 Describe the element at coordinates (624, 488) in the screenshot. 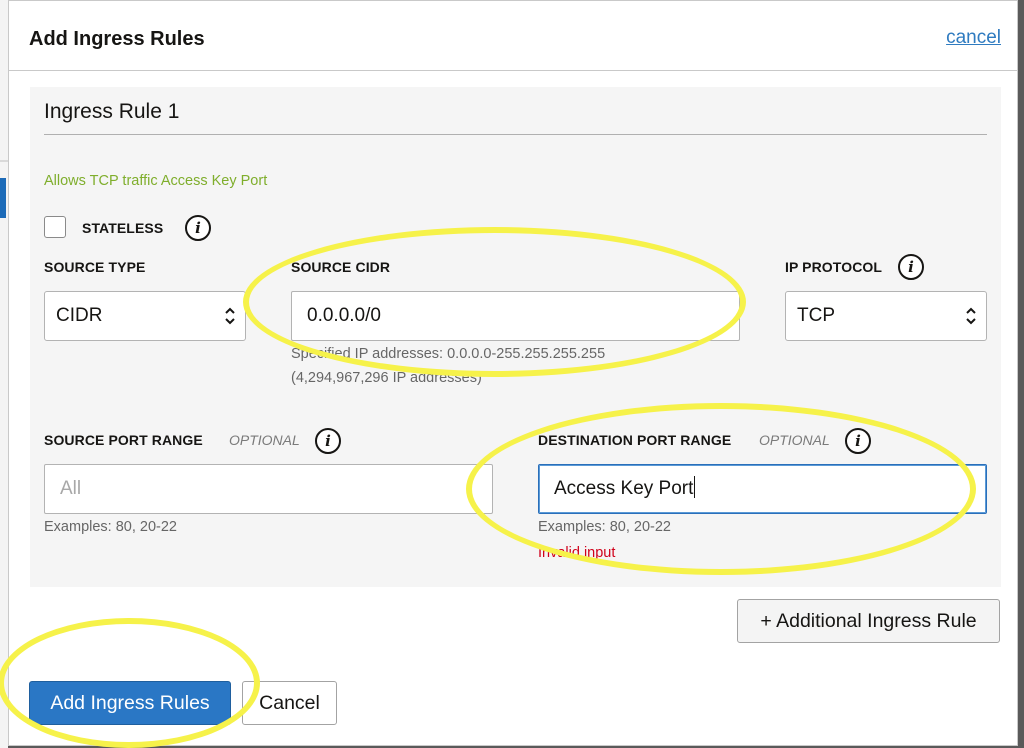

I see `destination-port-range-value: Access Key Port` at that location.